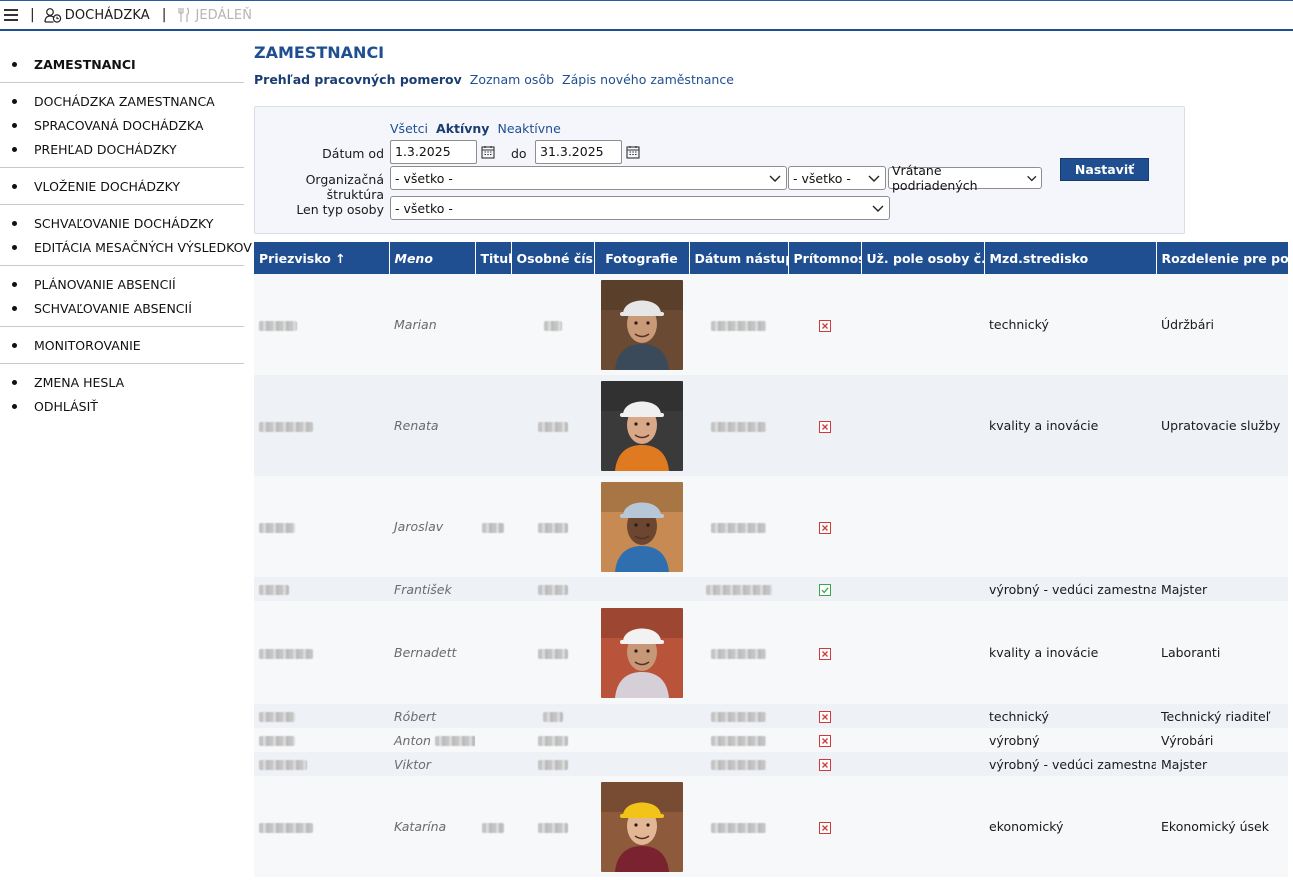  I want to click on person-type-select: - všetko -, so click(640, 208).